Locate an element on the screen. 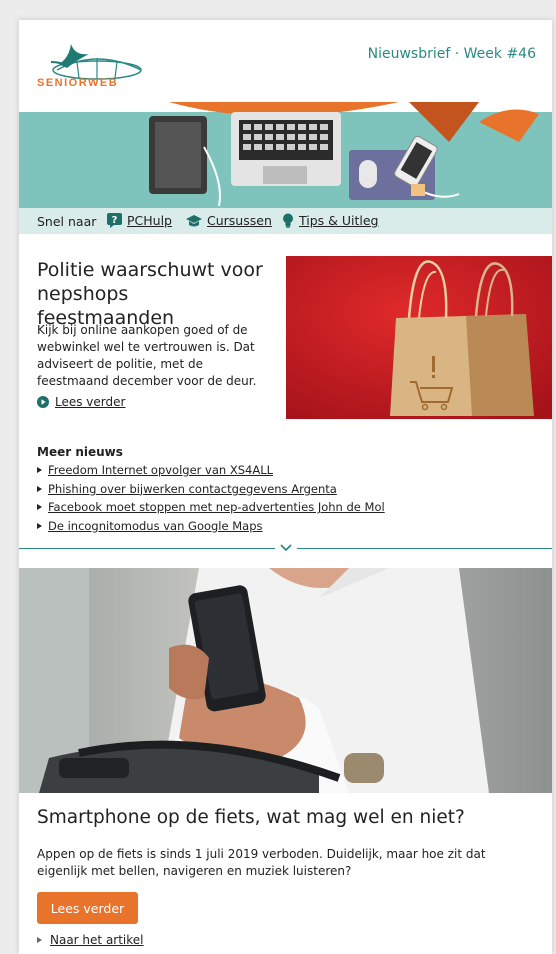 This screenshot has height=954, width=556. issue-label: Nieuwsbrief · Week #46 is located at coordinates (451, 54).